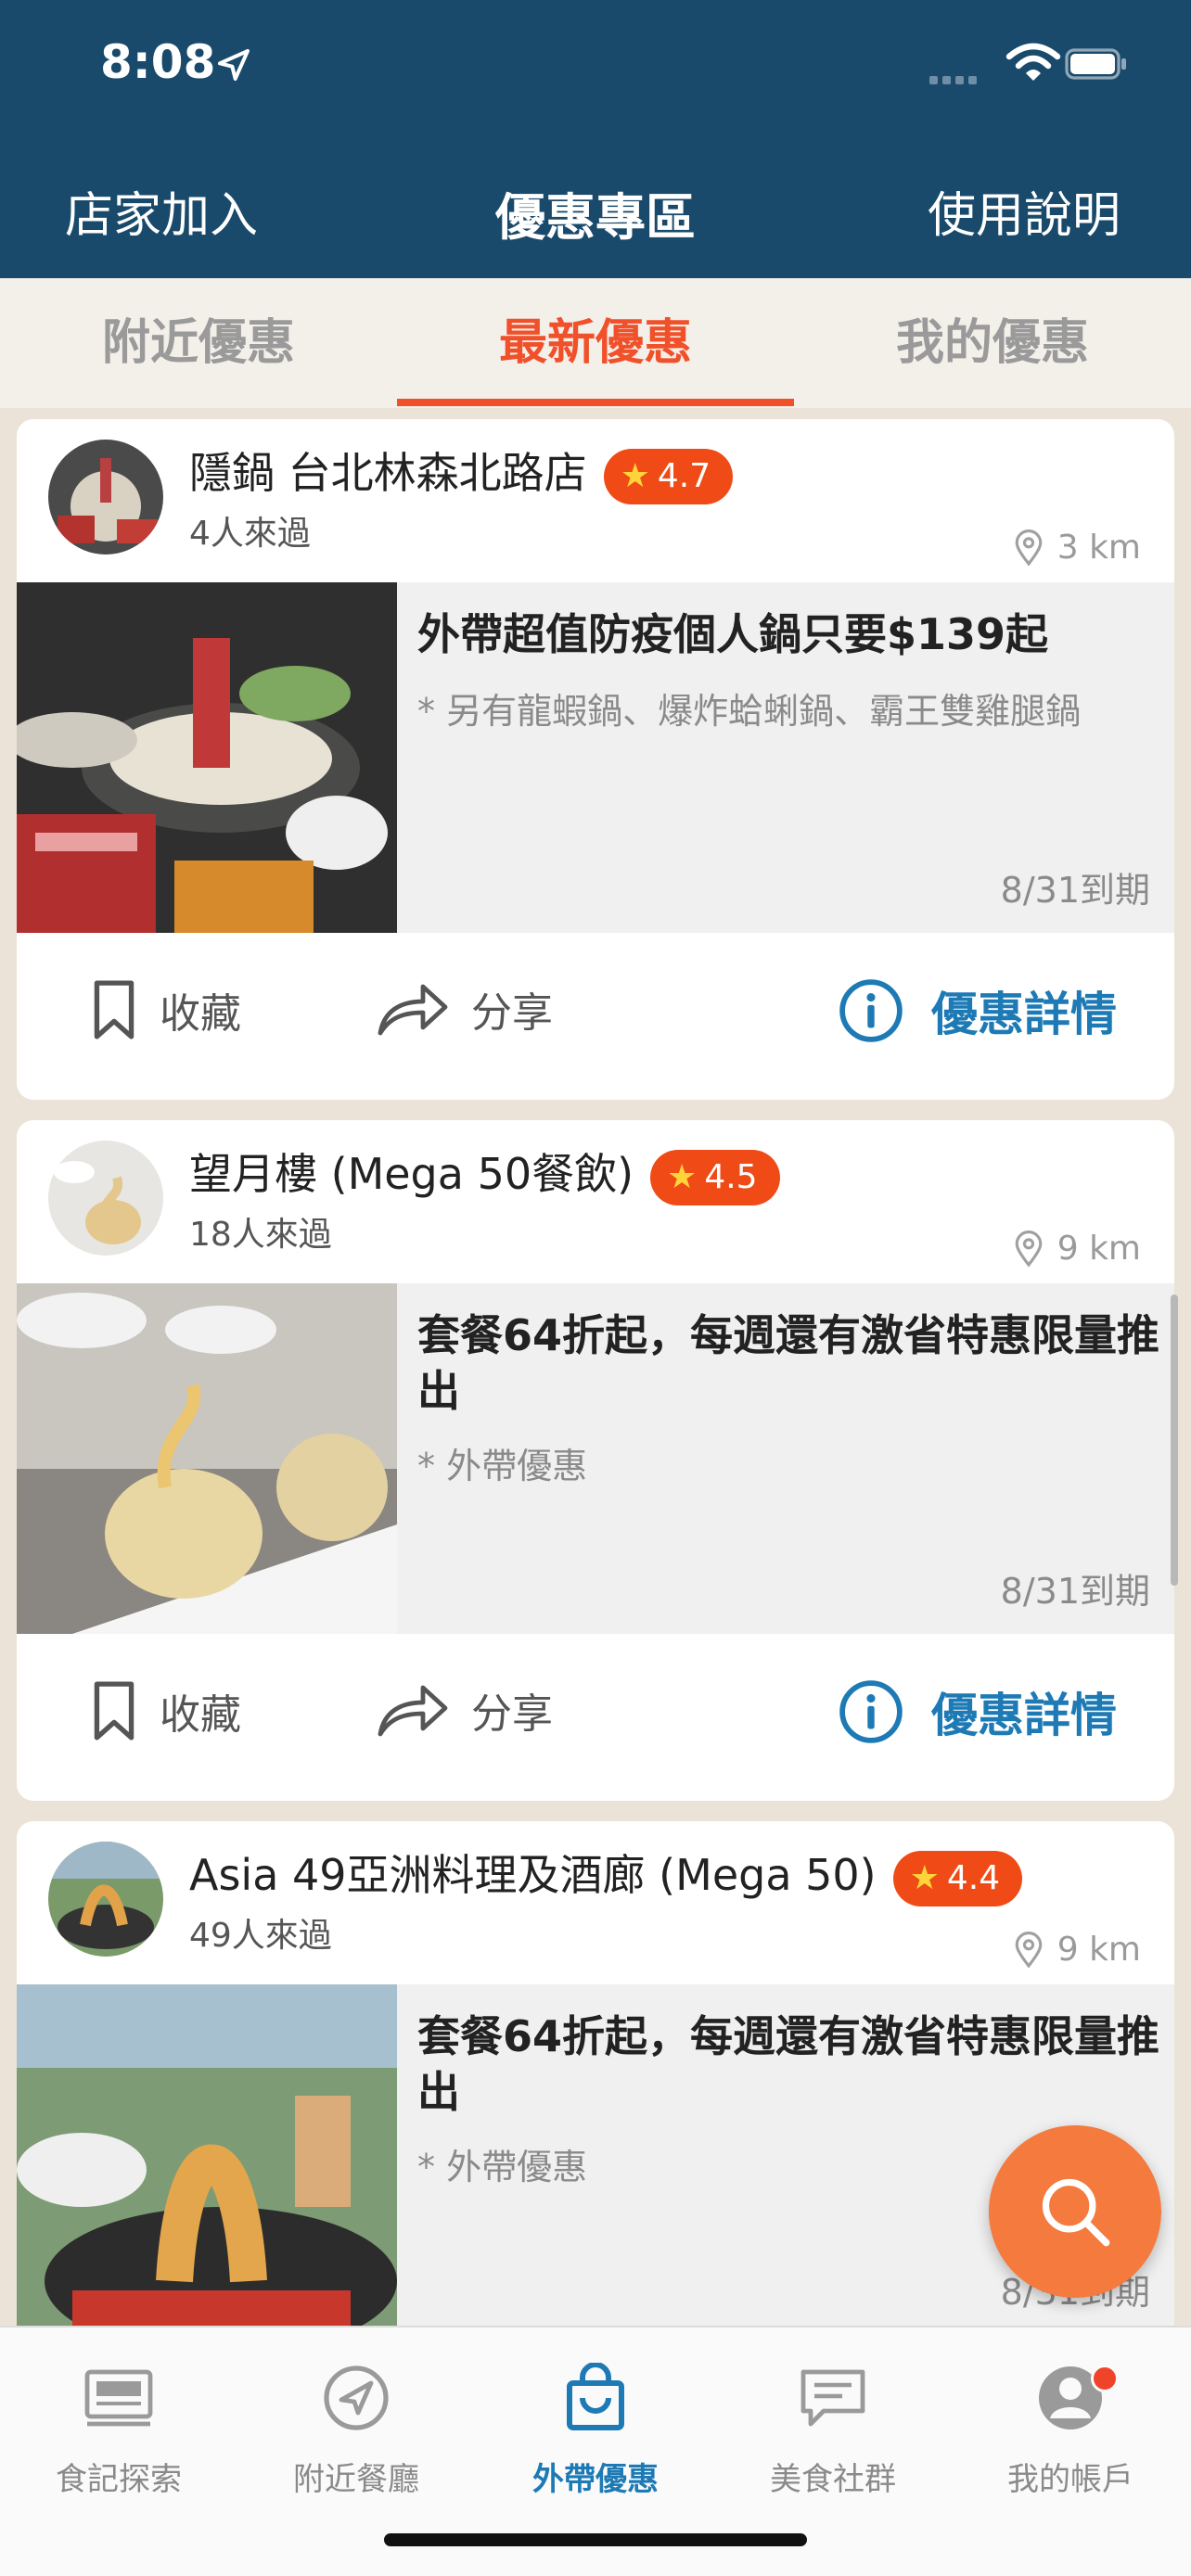 This screenshot has height=2576, width=1191. I want to click on search-fab-button, so click(1075, 2211).